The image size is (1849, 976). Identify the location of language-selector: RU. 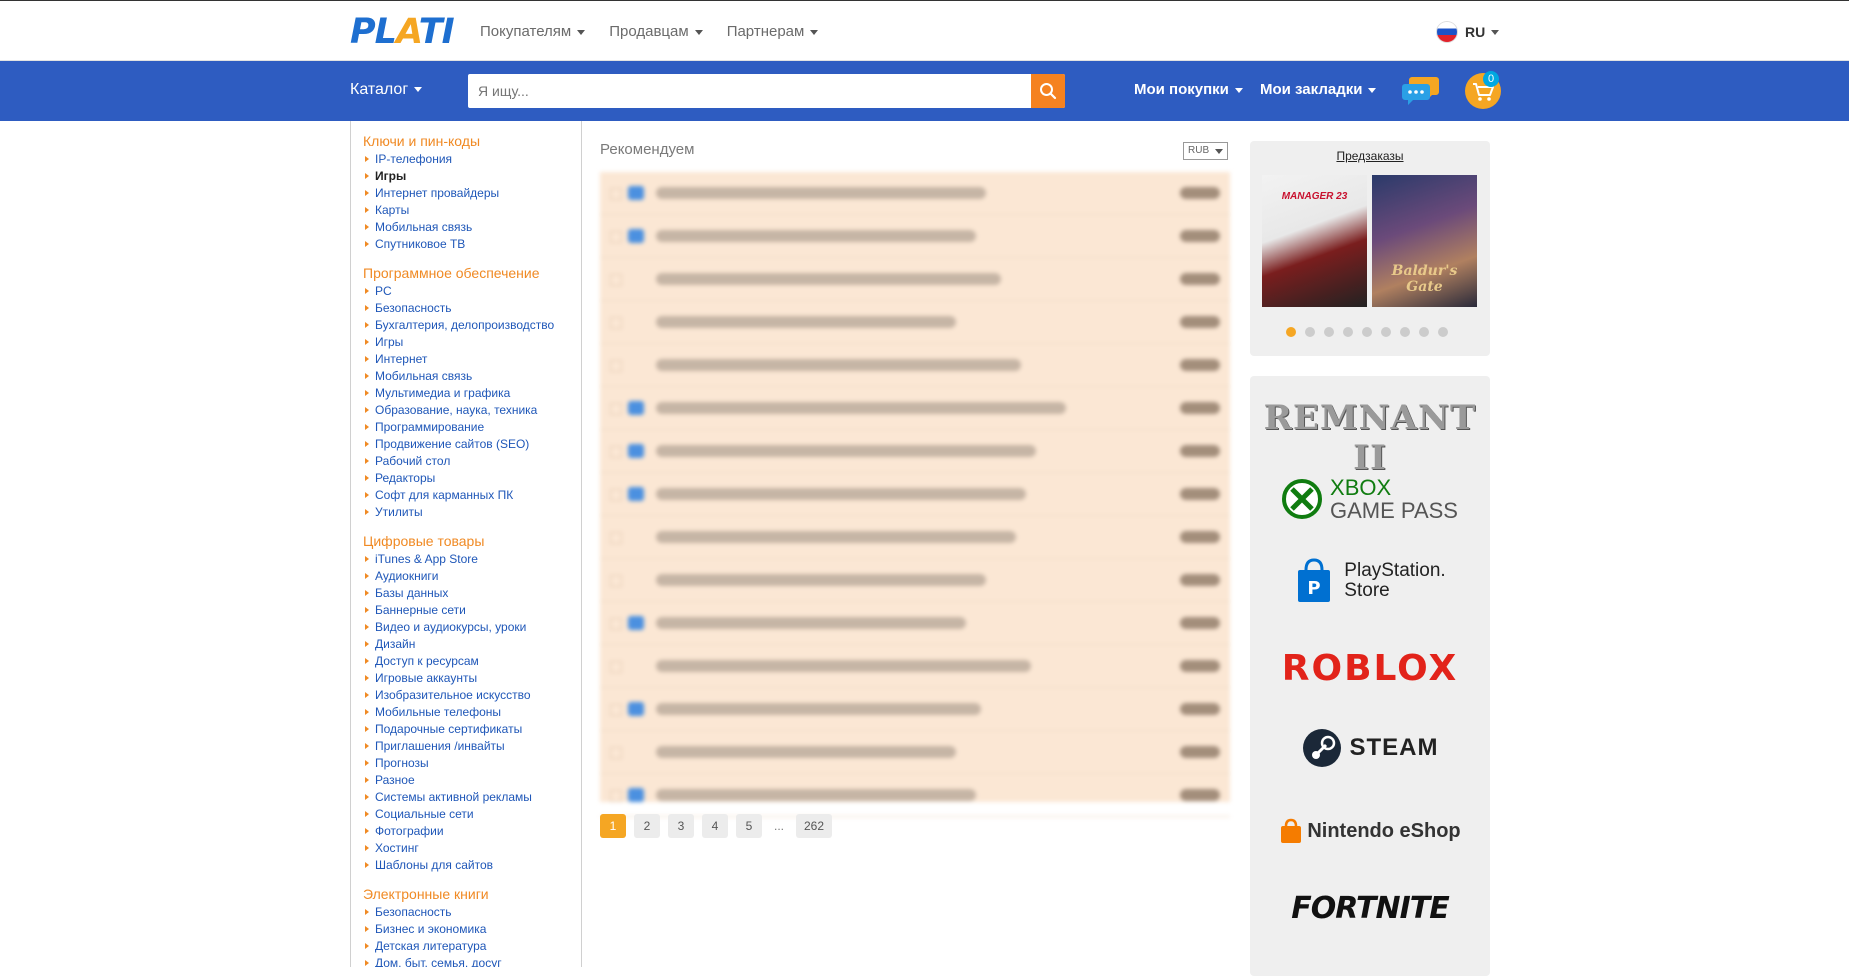
(1468, 32).